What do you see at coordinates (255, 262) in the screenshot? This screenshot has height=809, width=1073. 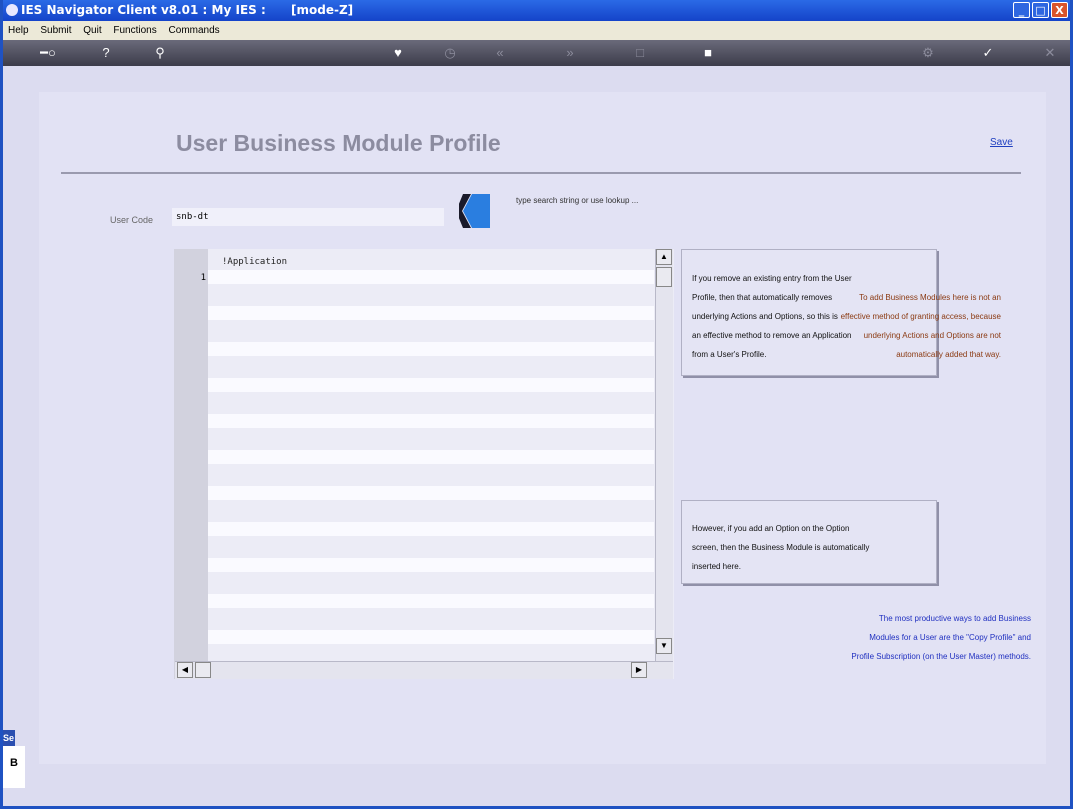 I see `column-header: !Application` at bounding box center [255, 262].